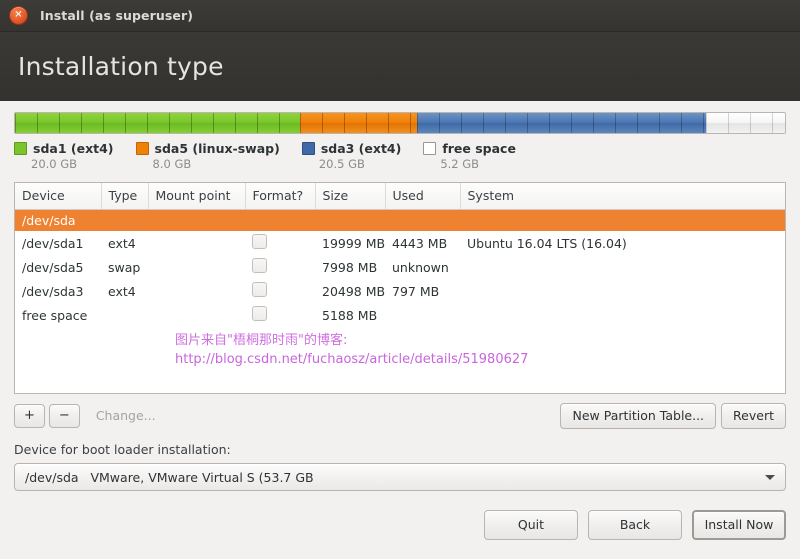  I want to click on legend-item-sda1: sda1 (ext4) 20.0 GB, so click(64, 156).